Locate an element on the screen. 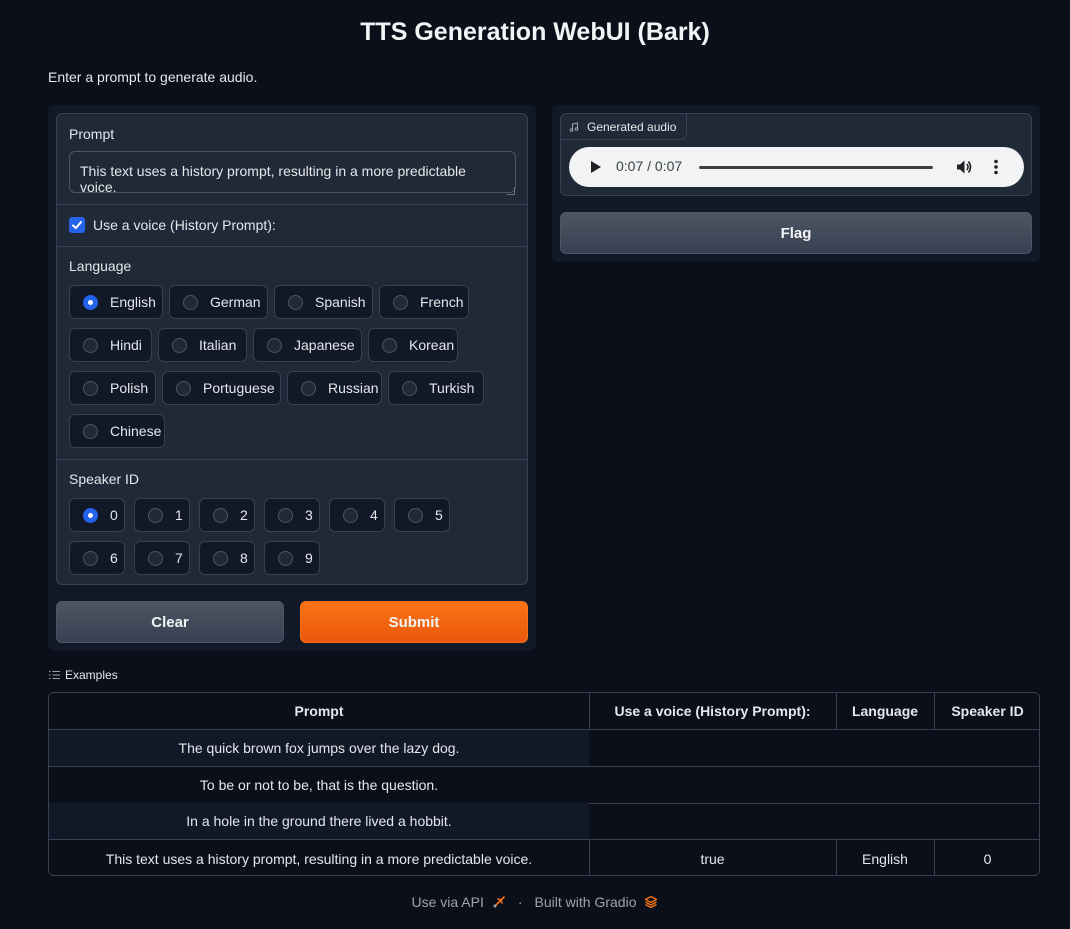 This screenshot has height=929, width=1070. option-label: 6 is located at coordinates (114, 558).